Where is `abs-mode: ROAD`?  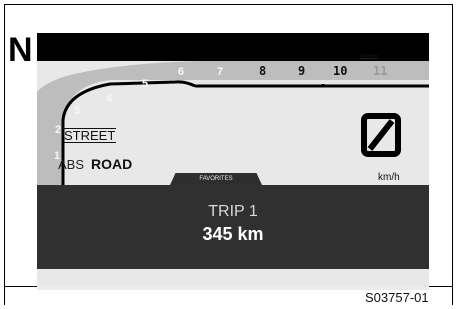 abs-mode: ROAD is located at coordinates (112, 164).